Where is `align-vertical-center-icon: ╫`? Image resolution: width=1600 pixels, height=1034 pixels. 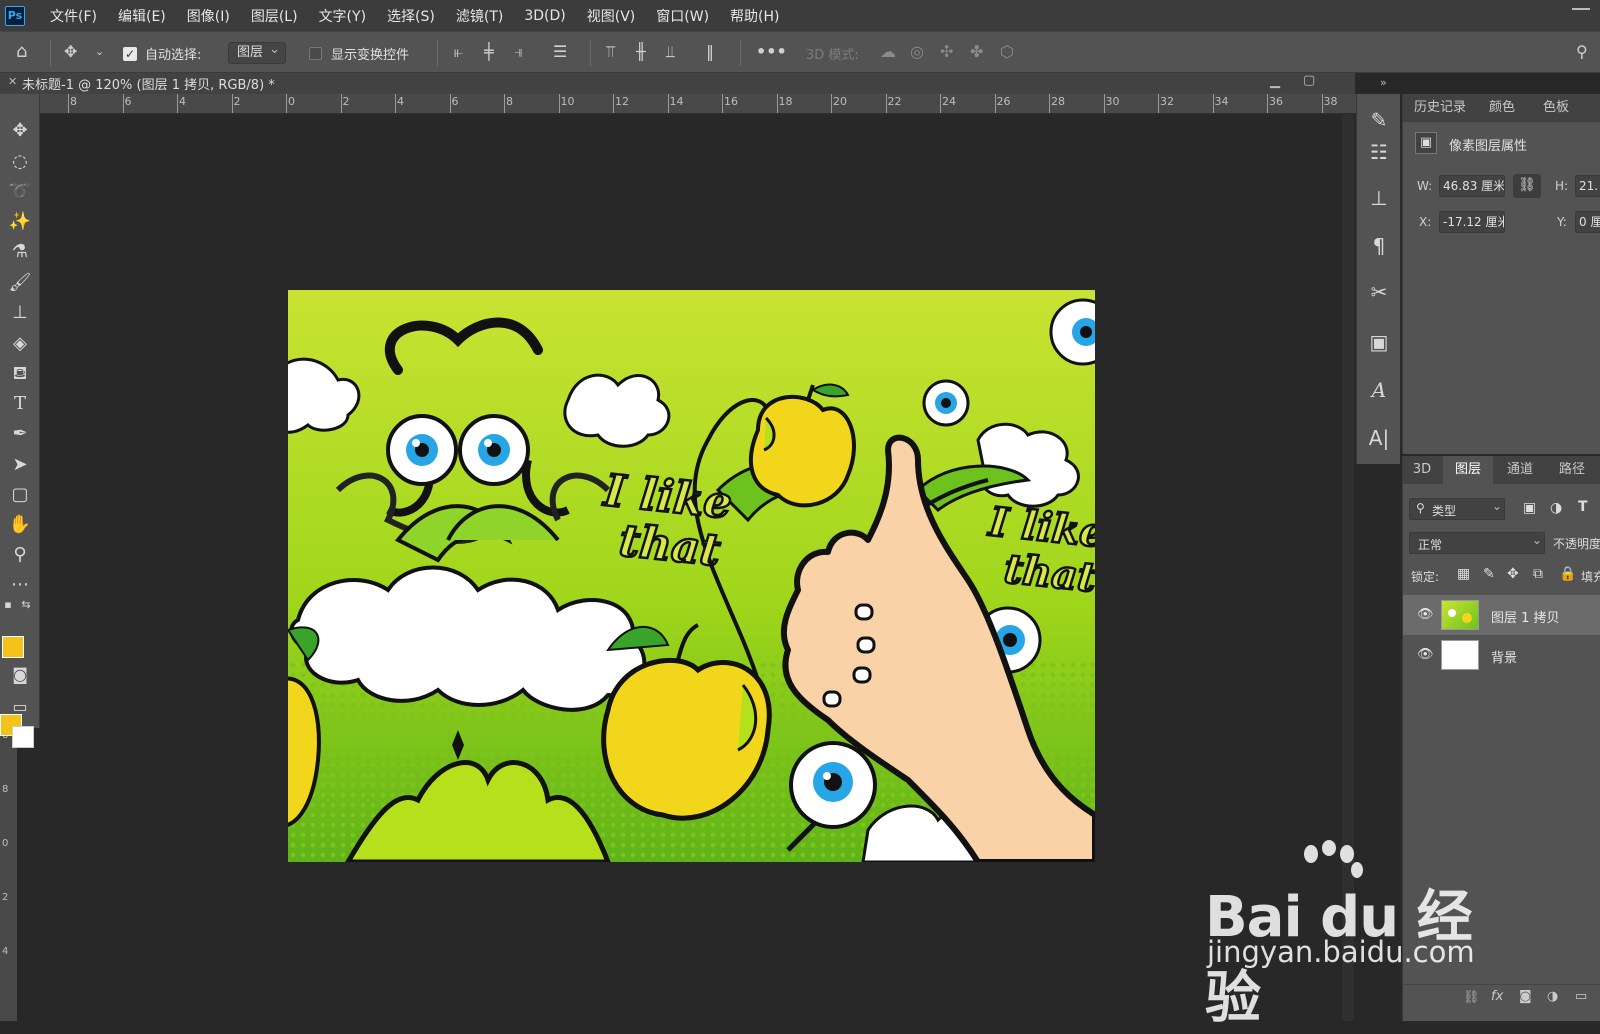
align-vertical-center-icon: ╫ is located at coordinates (641, 52).